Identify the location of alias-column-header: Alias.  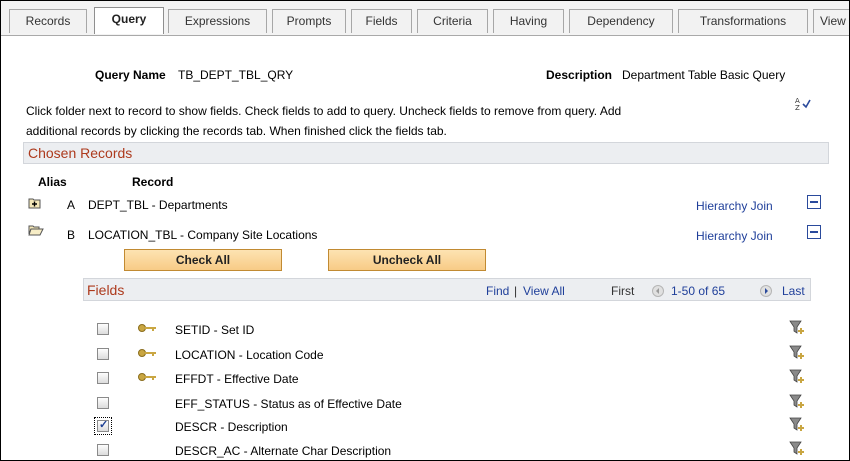
(52, 182).